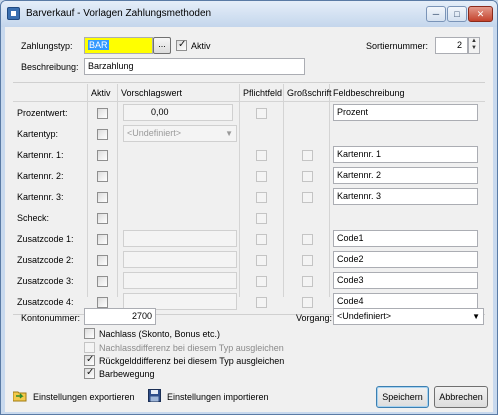 The image size is (498, 415). I want to click on sortiernummer-label: Sortiernummer:, so click(397, 46).